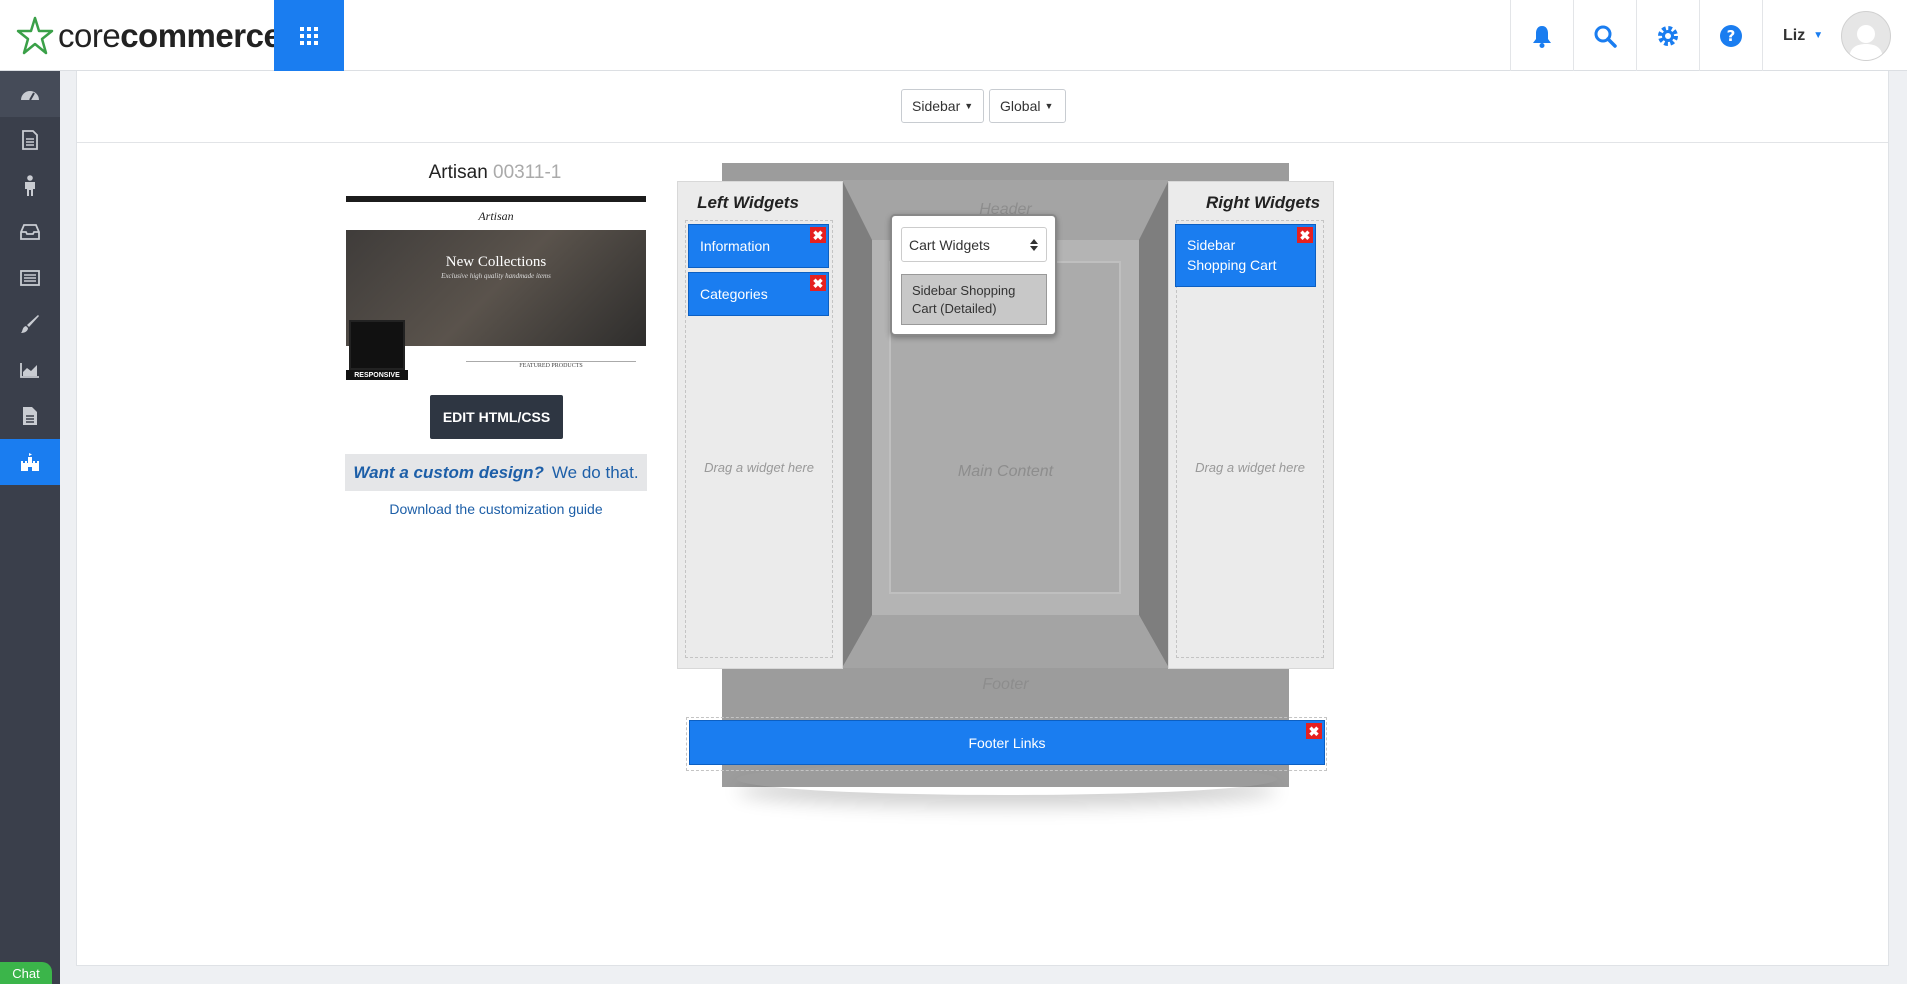 The image size is (1907, 984). What do you see at coordinates (26, 973) in the screenshot?
I see `chat-button: Chat` at bounding box center [26, 973].